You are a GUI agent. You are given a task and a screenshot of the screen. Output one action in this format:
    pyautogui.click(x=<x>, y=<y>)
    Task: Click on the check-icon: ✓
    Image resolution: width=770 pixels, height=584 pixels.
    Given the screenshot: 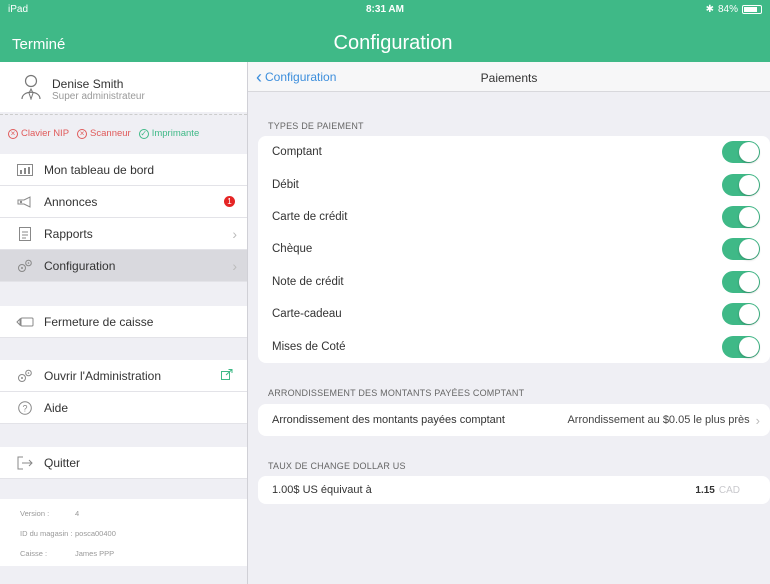 What is the action you would take?
    pyautogui.click(x=143, y=133)
    